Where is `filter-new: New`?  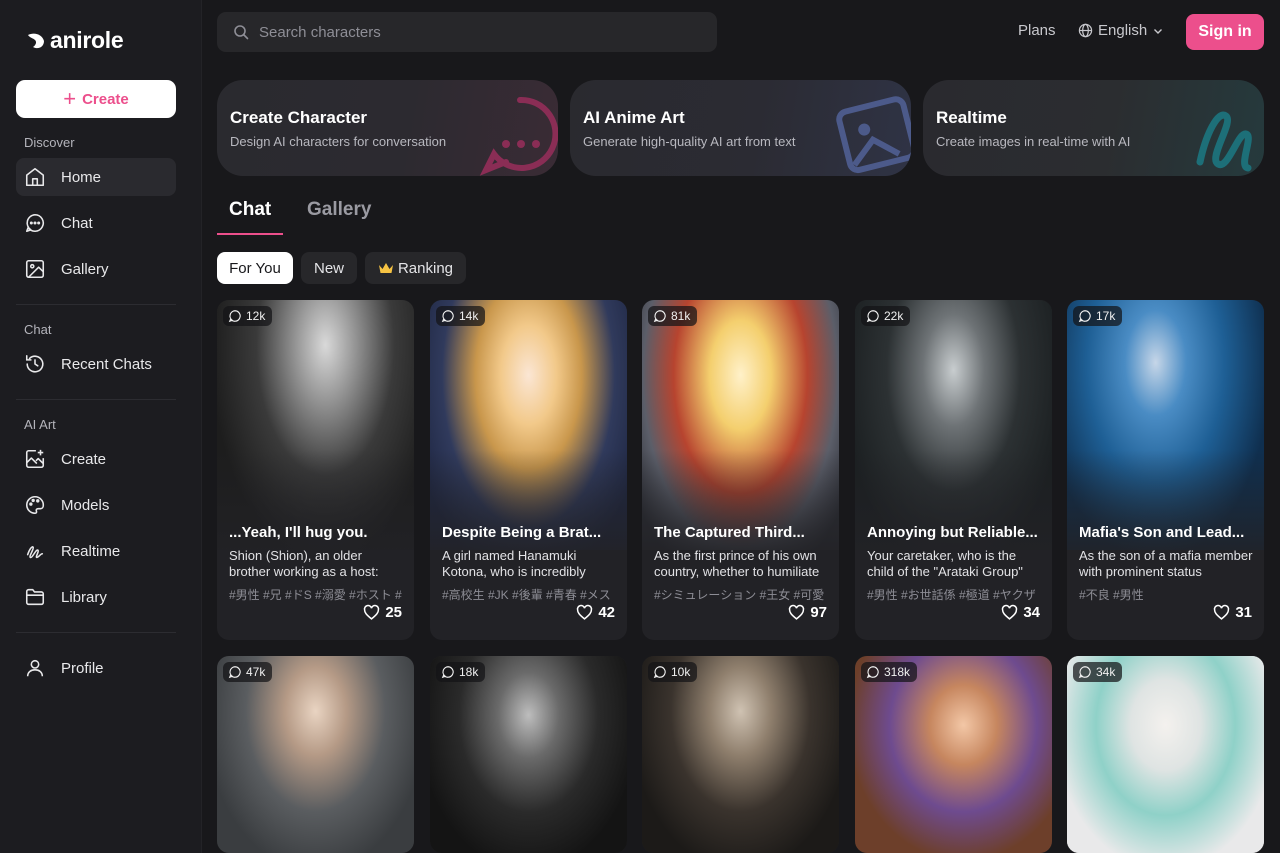 filter-new: New is located at coordinates (329, 268).